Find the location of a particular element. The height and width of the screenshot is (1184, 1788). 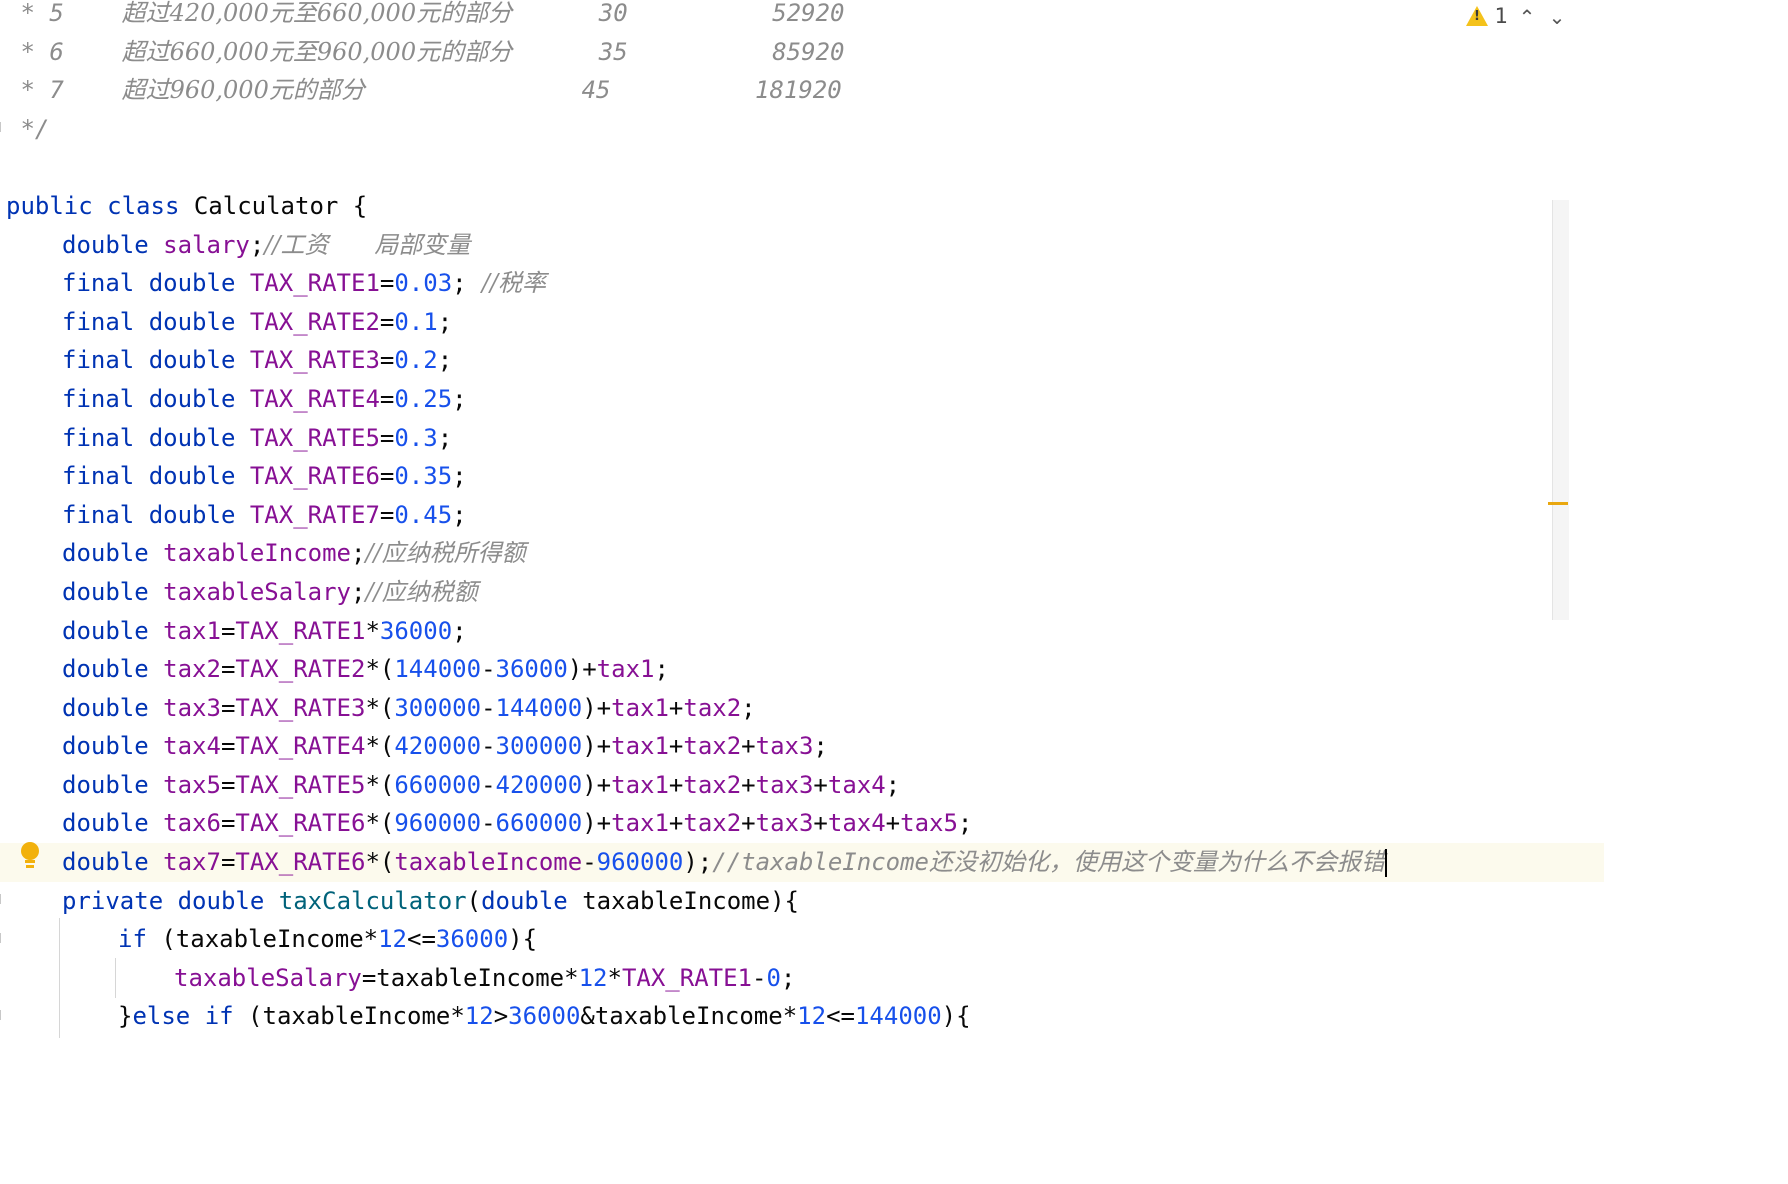

inspection-widget: ! 1 ⌃ ⌄ is located at coordinates (1608, 16).